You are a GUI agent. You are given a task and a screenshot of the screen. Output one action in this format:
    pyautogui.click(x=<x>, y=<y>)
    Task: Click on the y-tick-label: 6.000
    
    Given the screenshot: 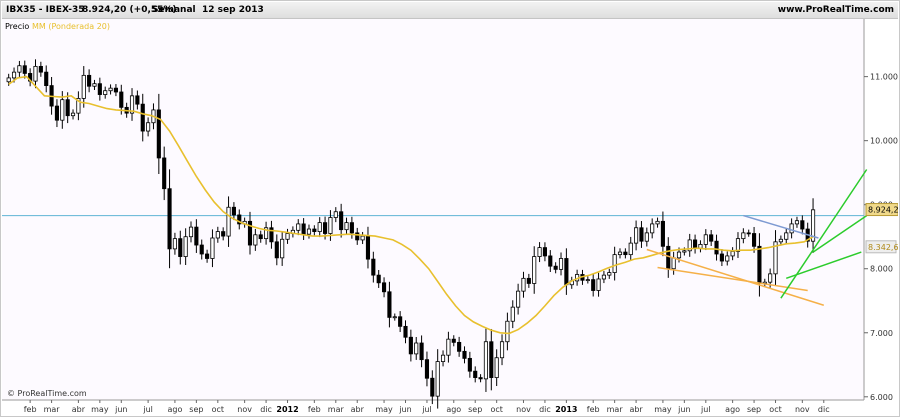 What is the action you would take?
    pyautogui.click(x=881, y=397)
    